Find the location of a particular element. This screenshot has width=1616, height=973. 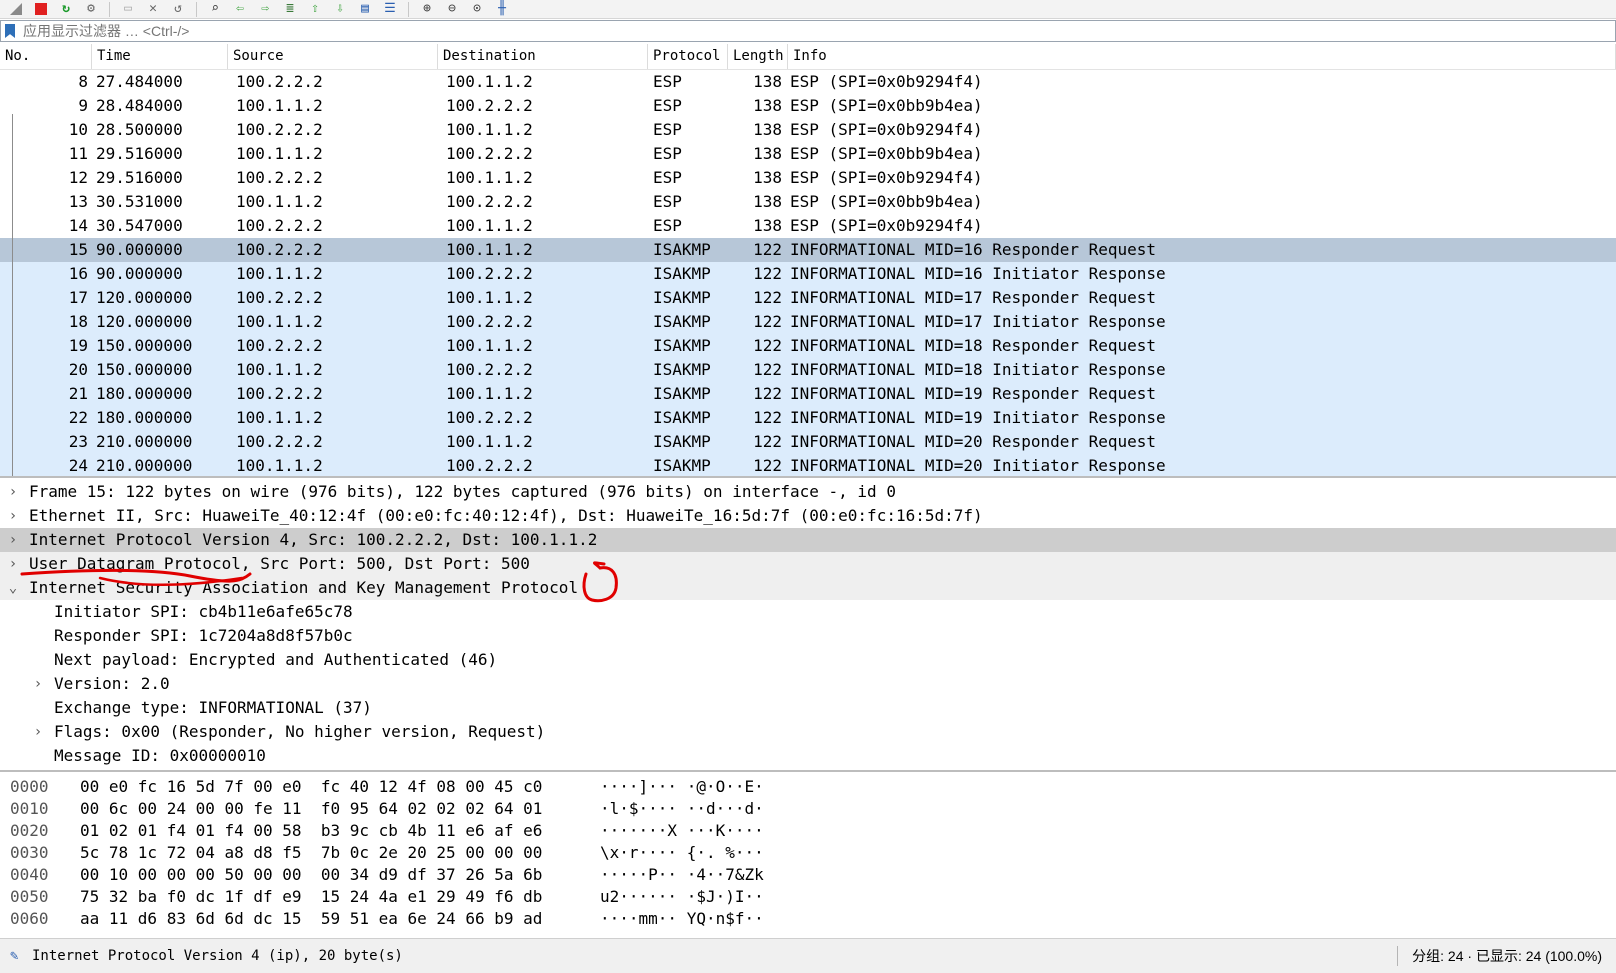

byte-ascii: ·l·$···· ··d···d· is located at coordinates (1108, 809).